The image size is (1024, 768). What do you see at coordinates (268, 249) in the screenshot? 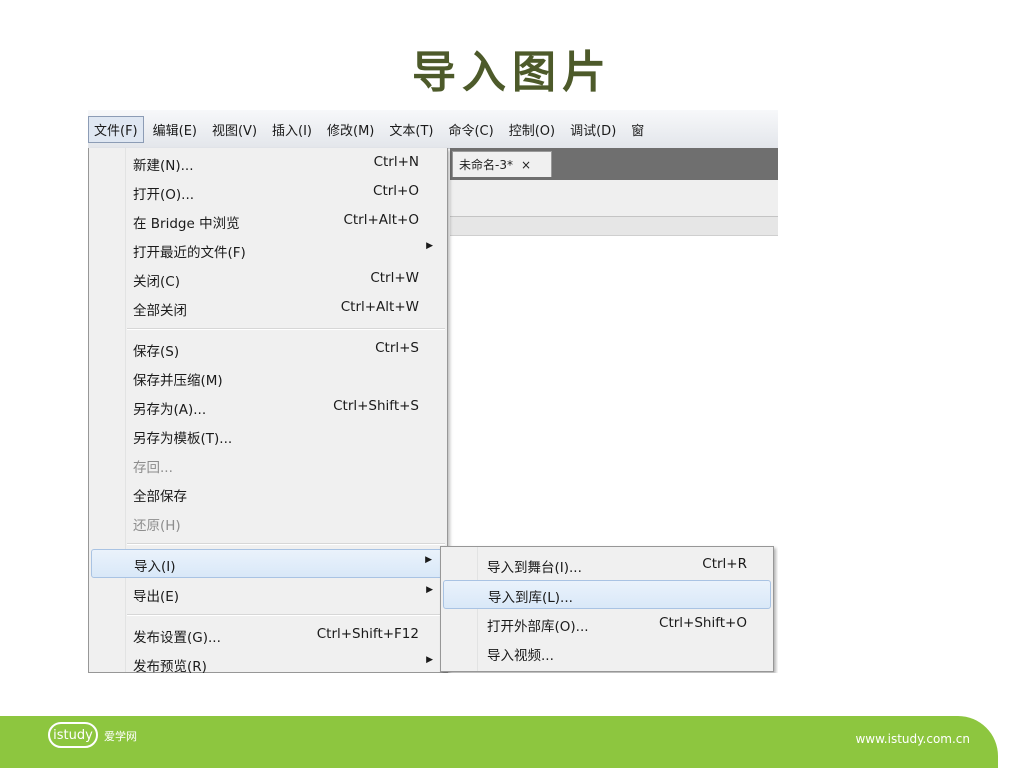
I see `menu-item-open-recent: 打开最近的文件(F) ▶` at bounding box center [268, 249].